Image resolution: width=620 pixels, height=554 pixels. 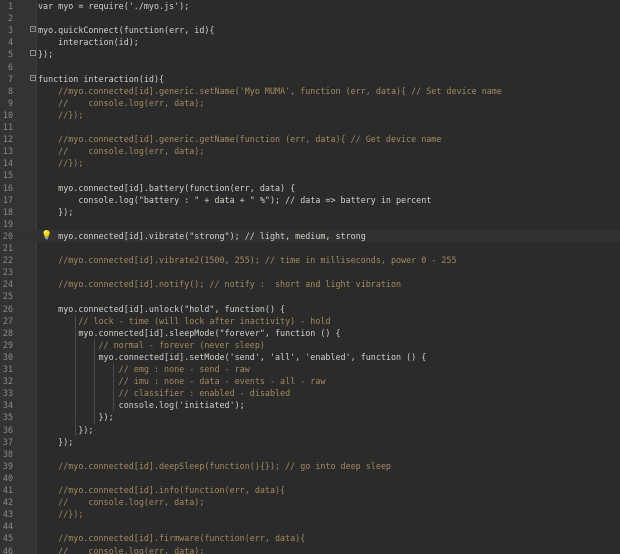 I want to click on line-number: 14, so click(x=7, y=163).